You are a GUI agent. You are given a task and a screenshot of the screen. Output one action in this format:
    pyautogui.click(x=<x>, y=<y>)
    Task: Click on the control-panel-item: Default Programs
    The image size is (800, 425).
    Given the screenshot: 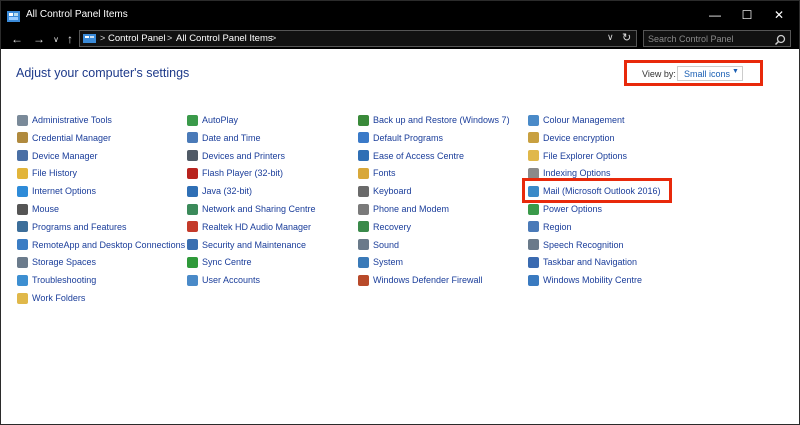 What is the action you would take?
    pyautogui.click(x=400, y=138)
    